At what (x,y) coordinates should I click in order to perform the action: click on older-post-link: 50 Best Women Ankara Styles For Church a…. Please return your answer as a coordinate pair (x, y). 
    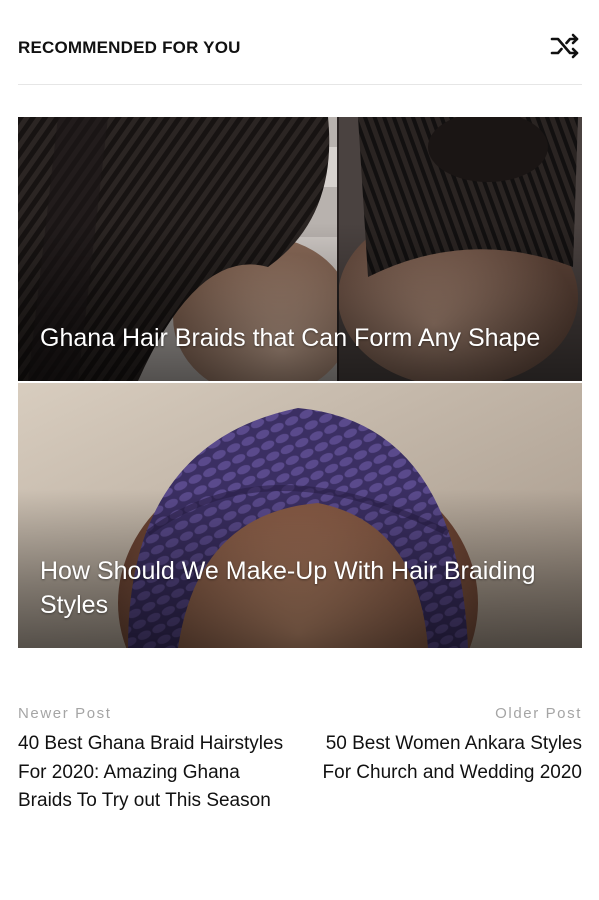
    Looking at the image, I should click on (447, 758).